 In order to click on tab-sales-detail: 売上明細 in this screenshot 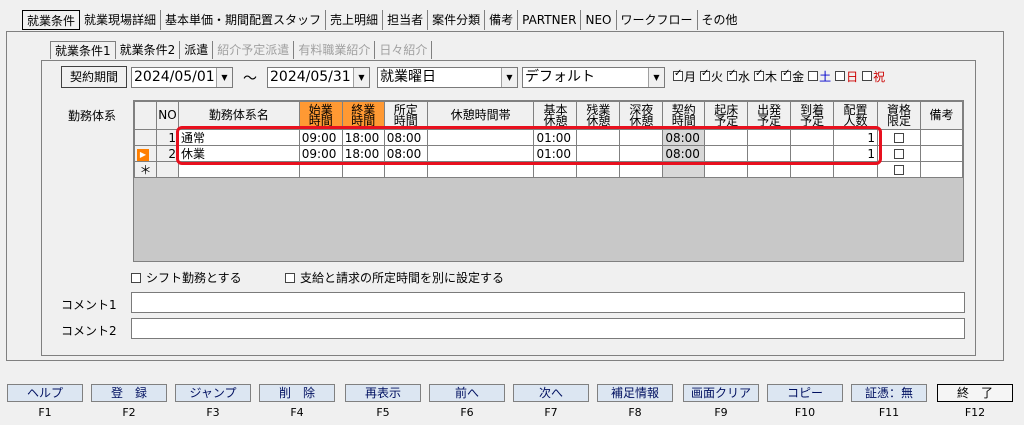, I will do `click(355, 20)`.